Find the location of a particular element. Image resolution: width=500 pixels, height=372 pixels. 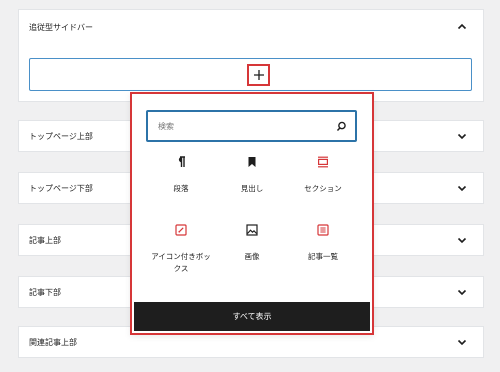

block-label: 段落 is located at coordinates (181, 188).